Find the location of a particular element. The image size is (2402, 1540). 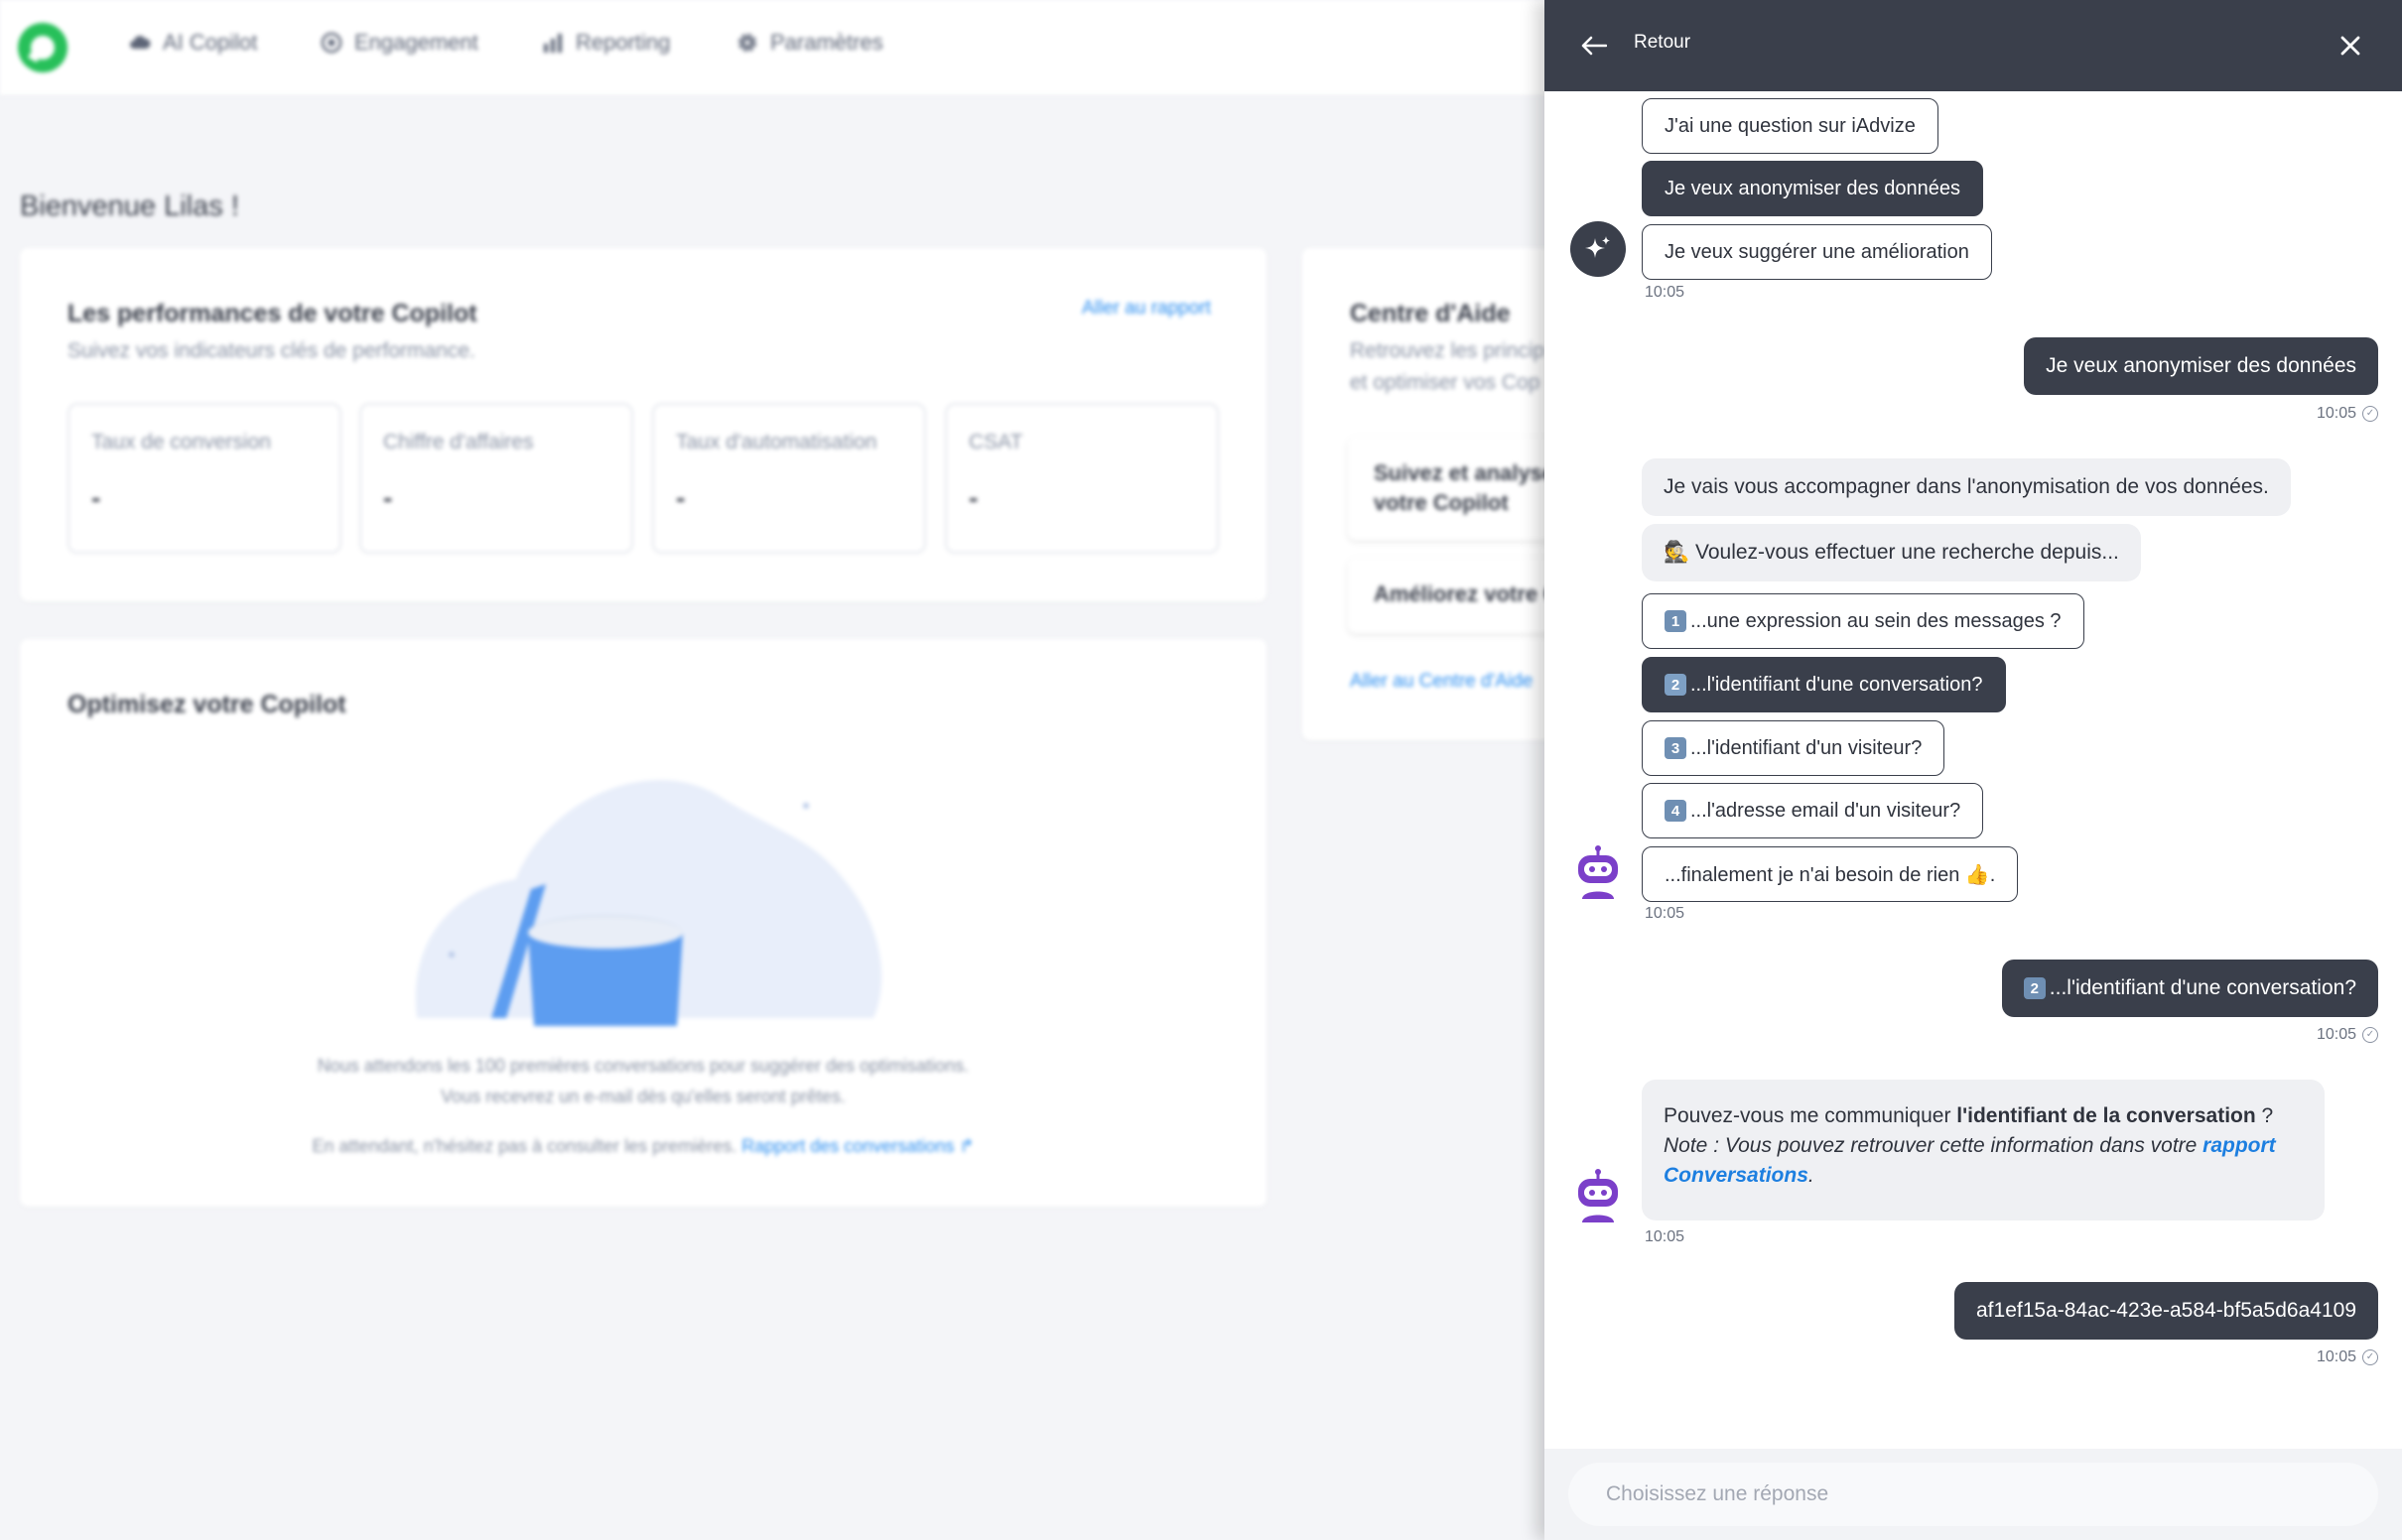

quick-reply-suggerer: Je veux suggérer une amélioration is located at coordinates (1817, 252).